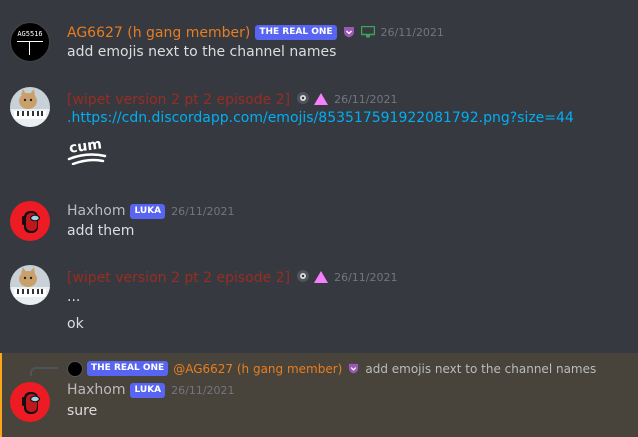 The height and width of the screenshot is (437, 638). I want to click on username: AG6627 (h gang member), so click(158, 33).